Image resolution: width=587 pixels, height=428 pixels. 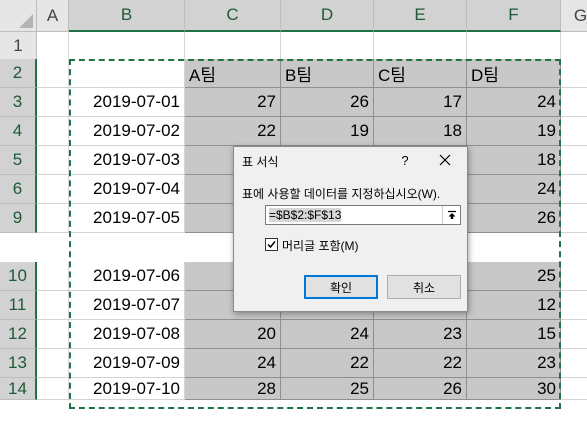 I want to click on row-header-6: 6, so click(x=18, y=189).